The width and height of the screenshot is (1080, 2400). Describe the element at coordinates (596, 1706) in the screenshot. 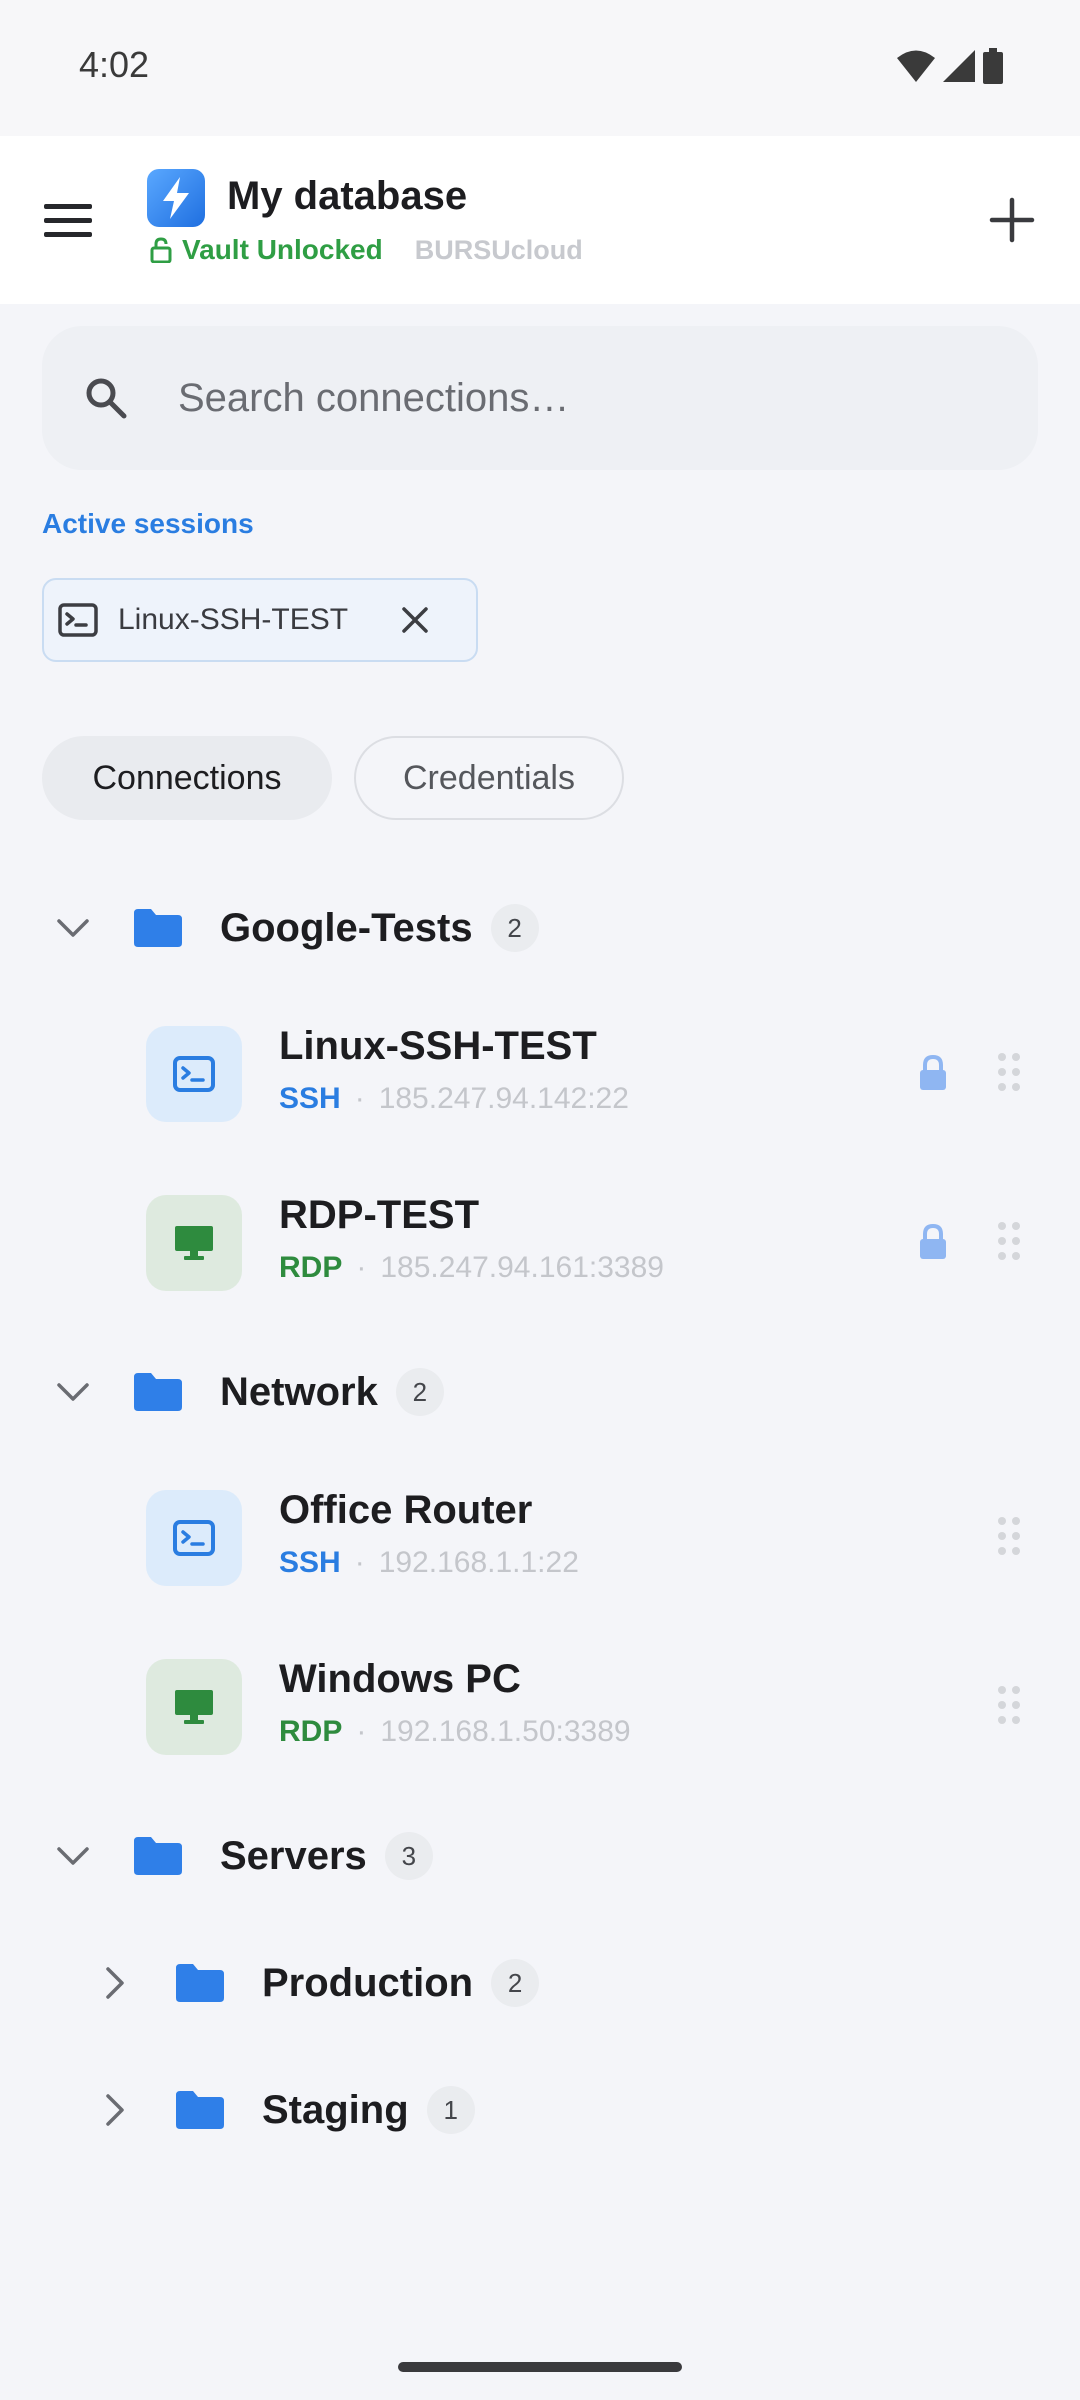

I see `connection-windows-pc: Windows PC RDP · 192.168.1.50:3389` at that location.